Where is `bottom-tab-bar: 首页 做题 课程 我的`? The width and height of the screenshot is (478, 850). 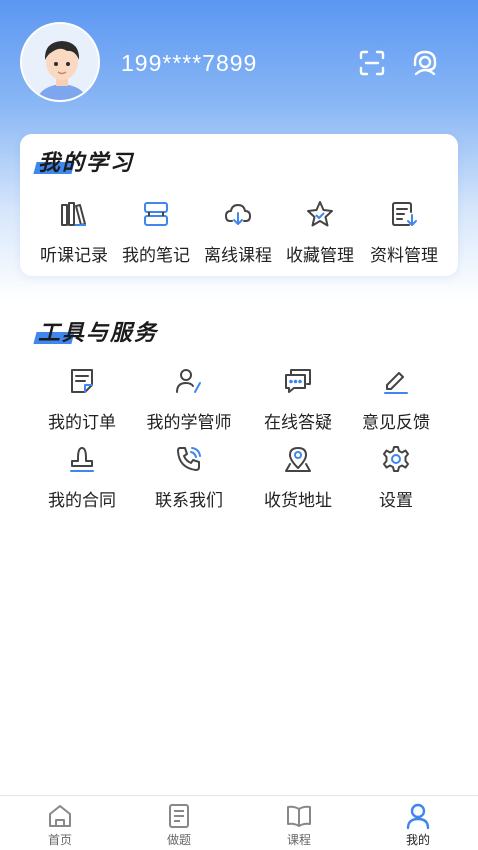
bottom-tab-bar: 首页 做题 课程 我的 is located at coordinates (239, 822).